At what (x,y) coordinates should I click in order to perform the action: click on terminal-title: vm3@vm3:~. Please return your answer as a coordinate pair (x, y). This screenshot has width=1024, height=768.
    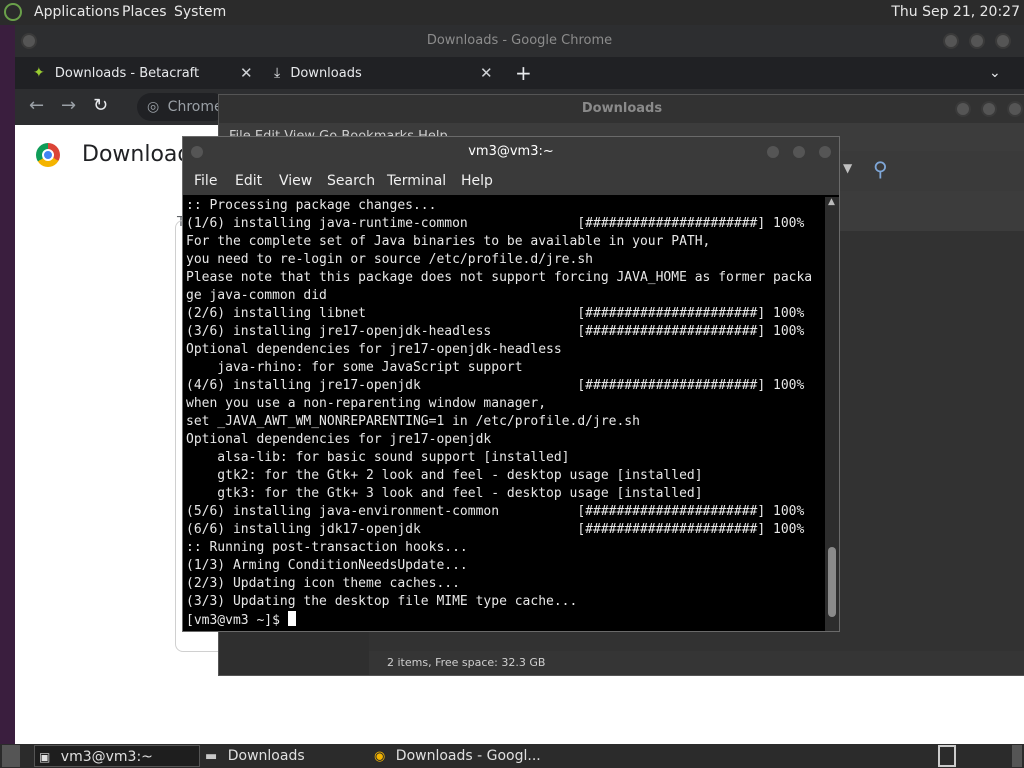
    Looking at the image, I should click on (511, 151).